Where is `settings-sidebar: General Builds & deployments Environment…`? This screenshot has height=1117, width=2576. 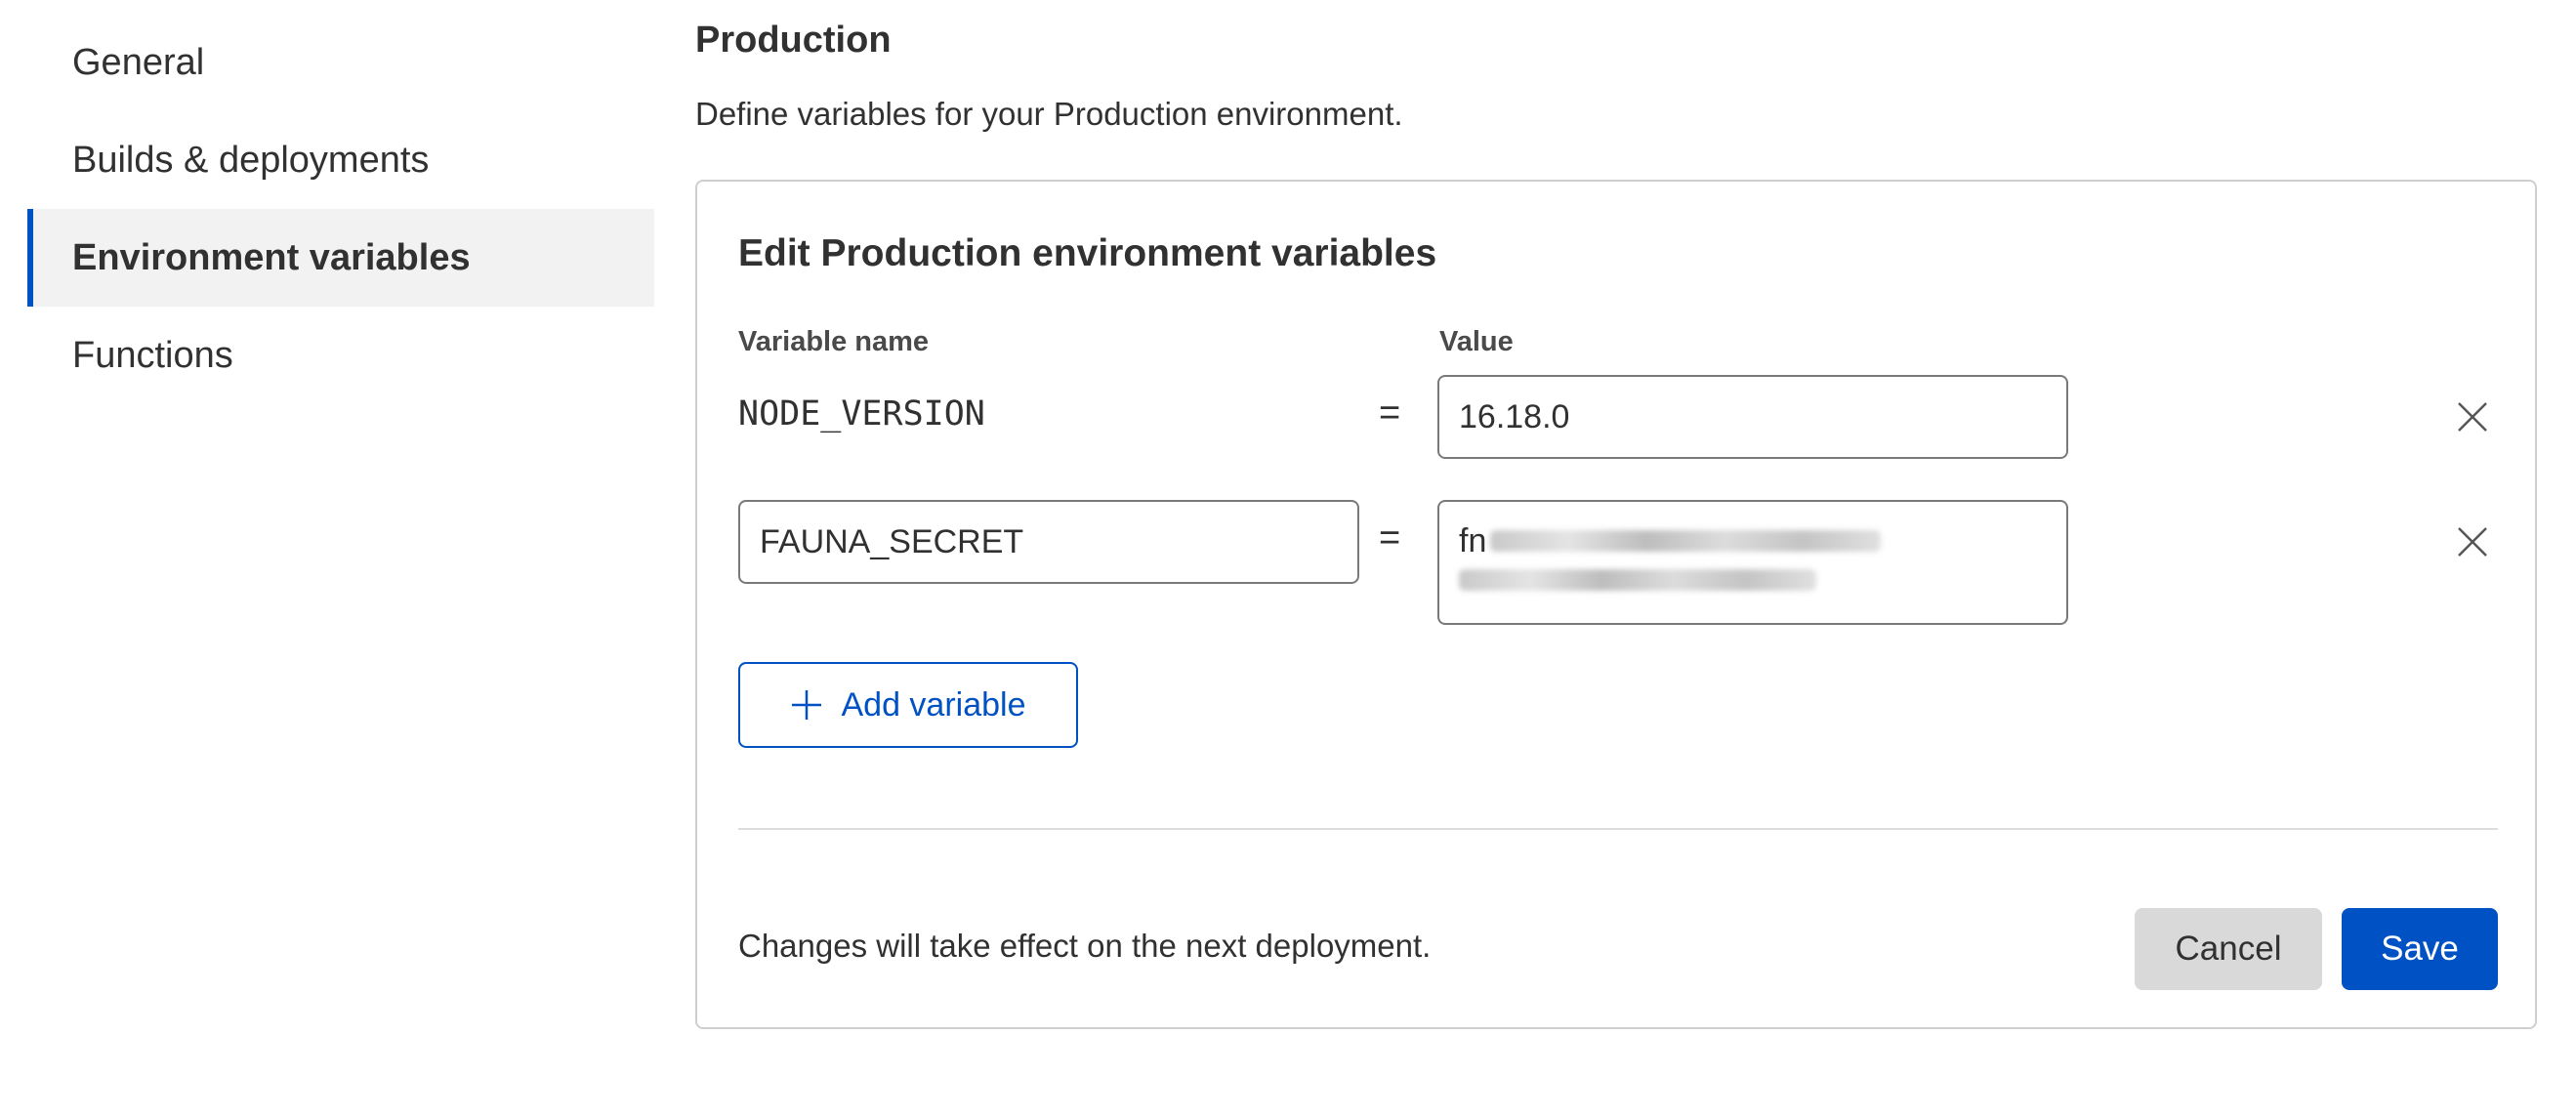 settings-sidebar: General Builds & deployments Environment… is located at coordinates (340, 209).